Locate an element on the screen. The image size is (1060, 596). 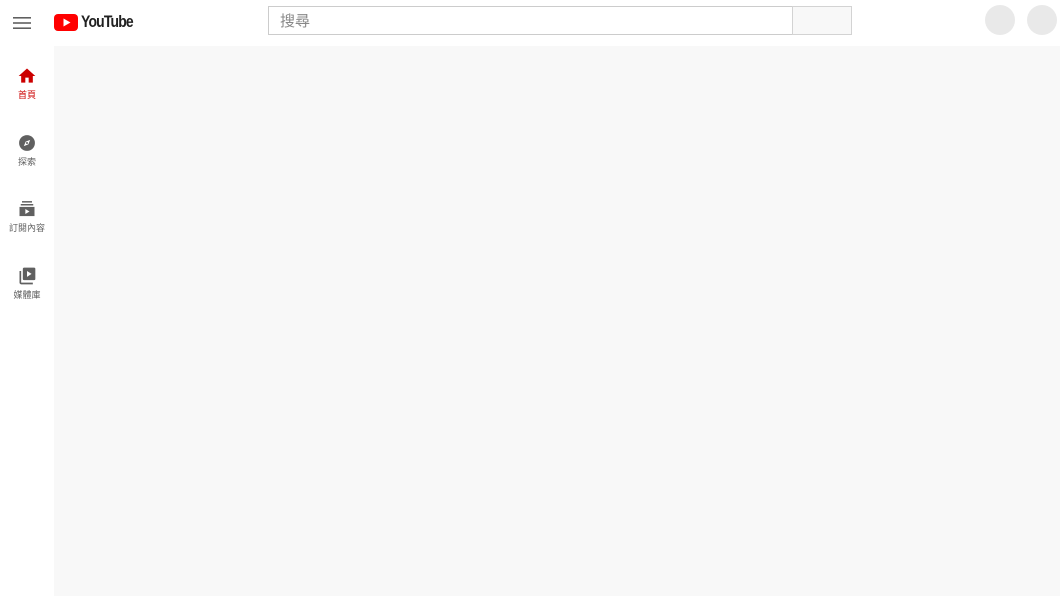
search-box is located at coordinates (530, 20).